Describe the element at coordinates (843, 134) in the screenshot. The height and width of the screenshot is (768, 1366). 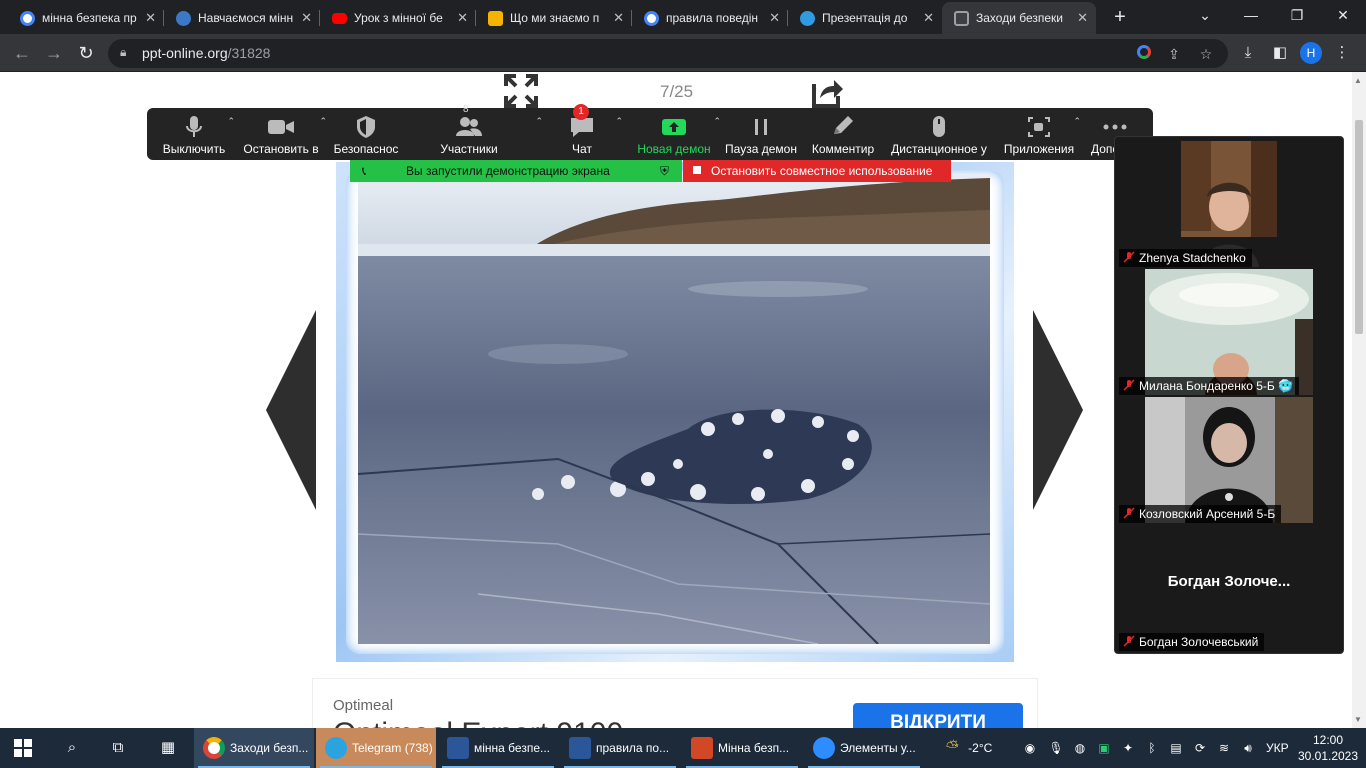
I see `annotate-button: Комментир` at that location.